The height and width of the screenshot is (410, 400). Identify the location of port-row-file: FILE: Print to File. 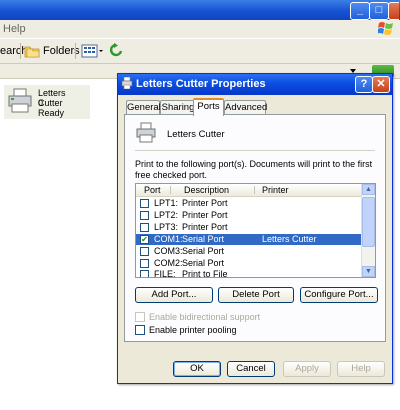
(249, 273).